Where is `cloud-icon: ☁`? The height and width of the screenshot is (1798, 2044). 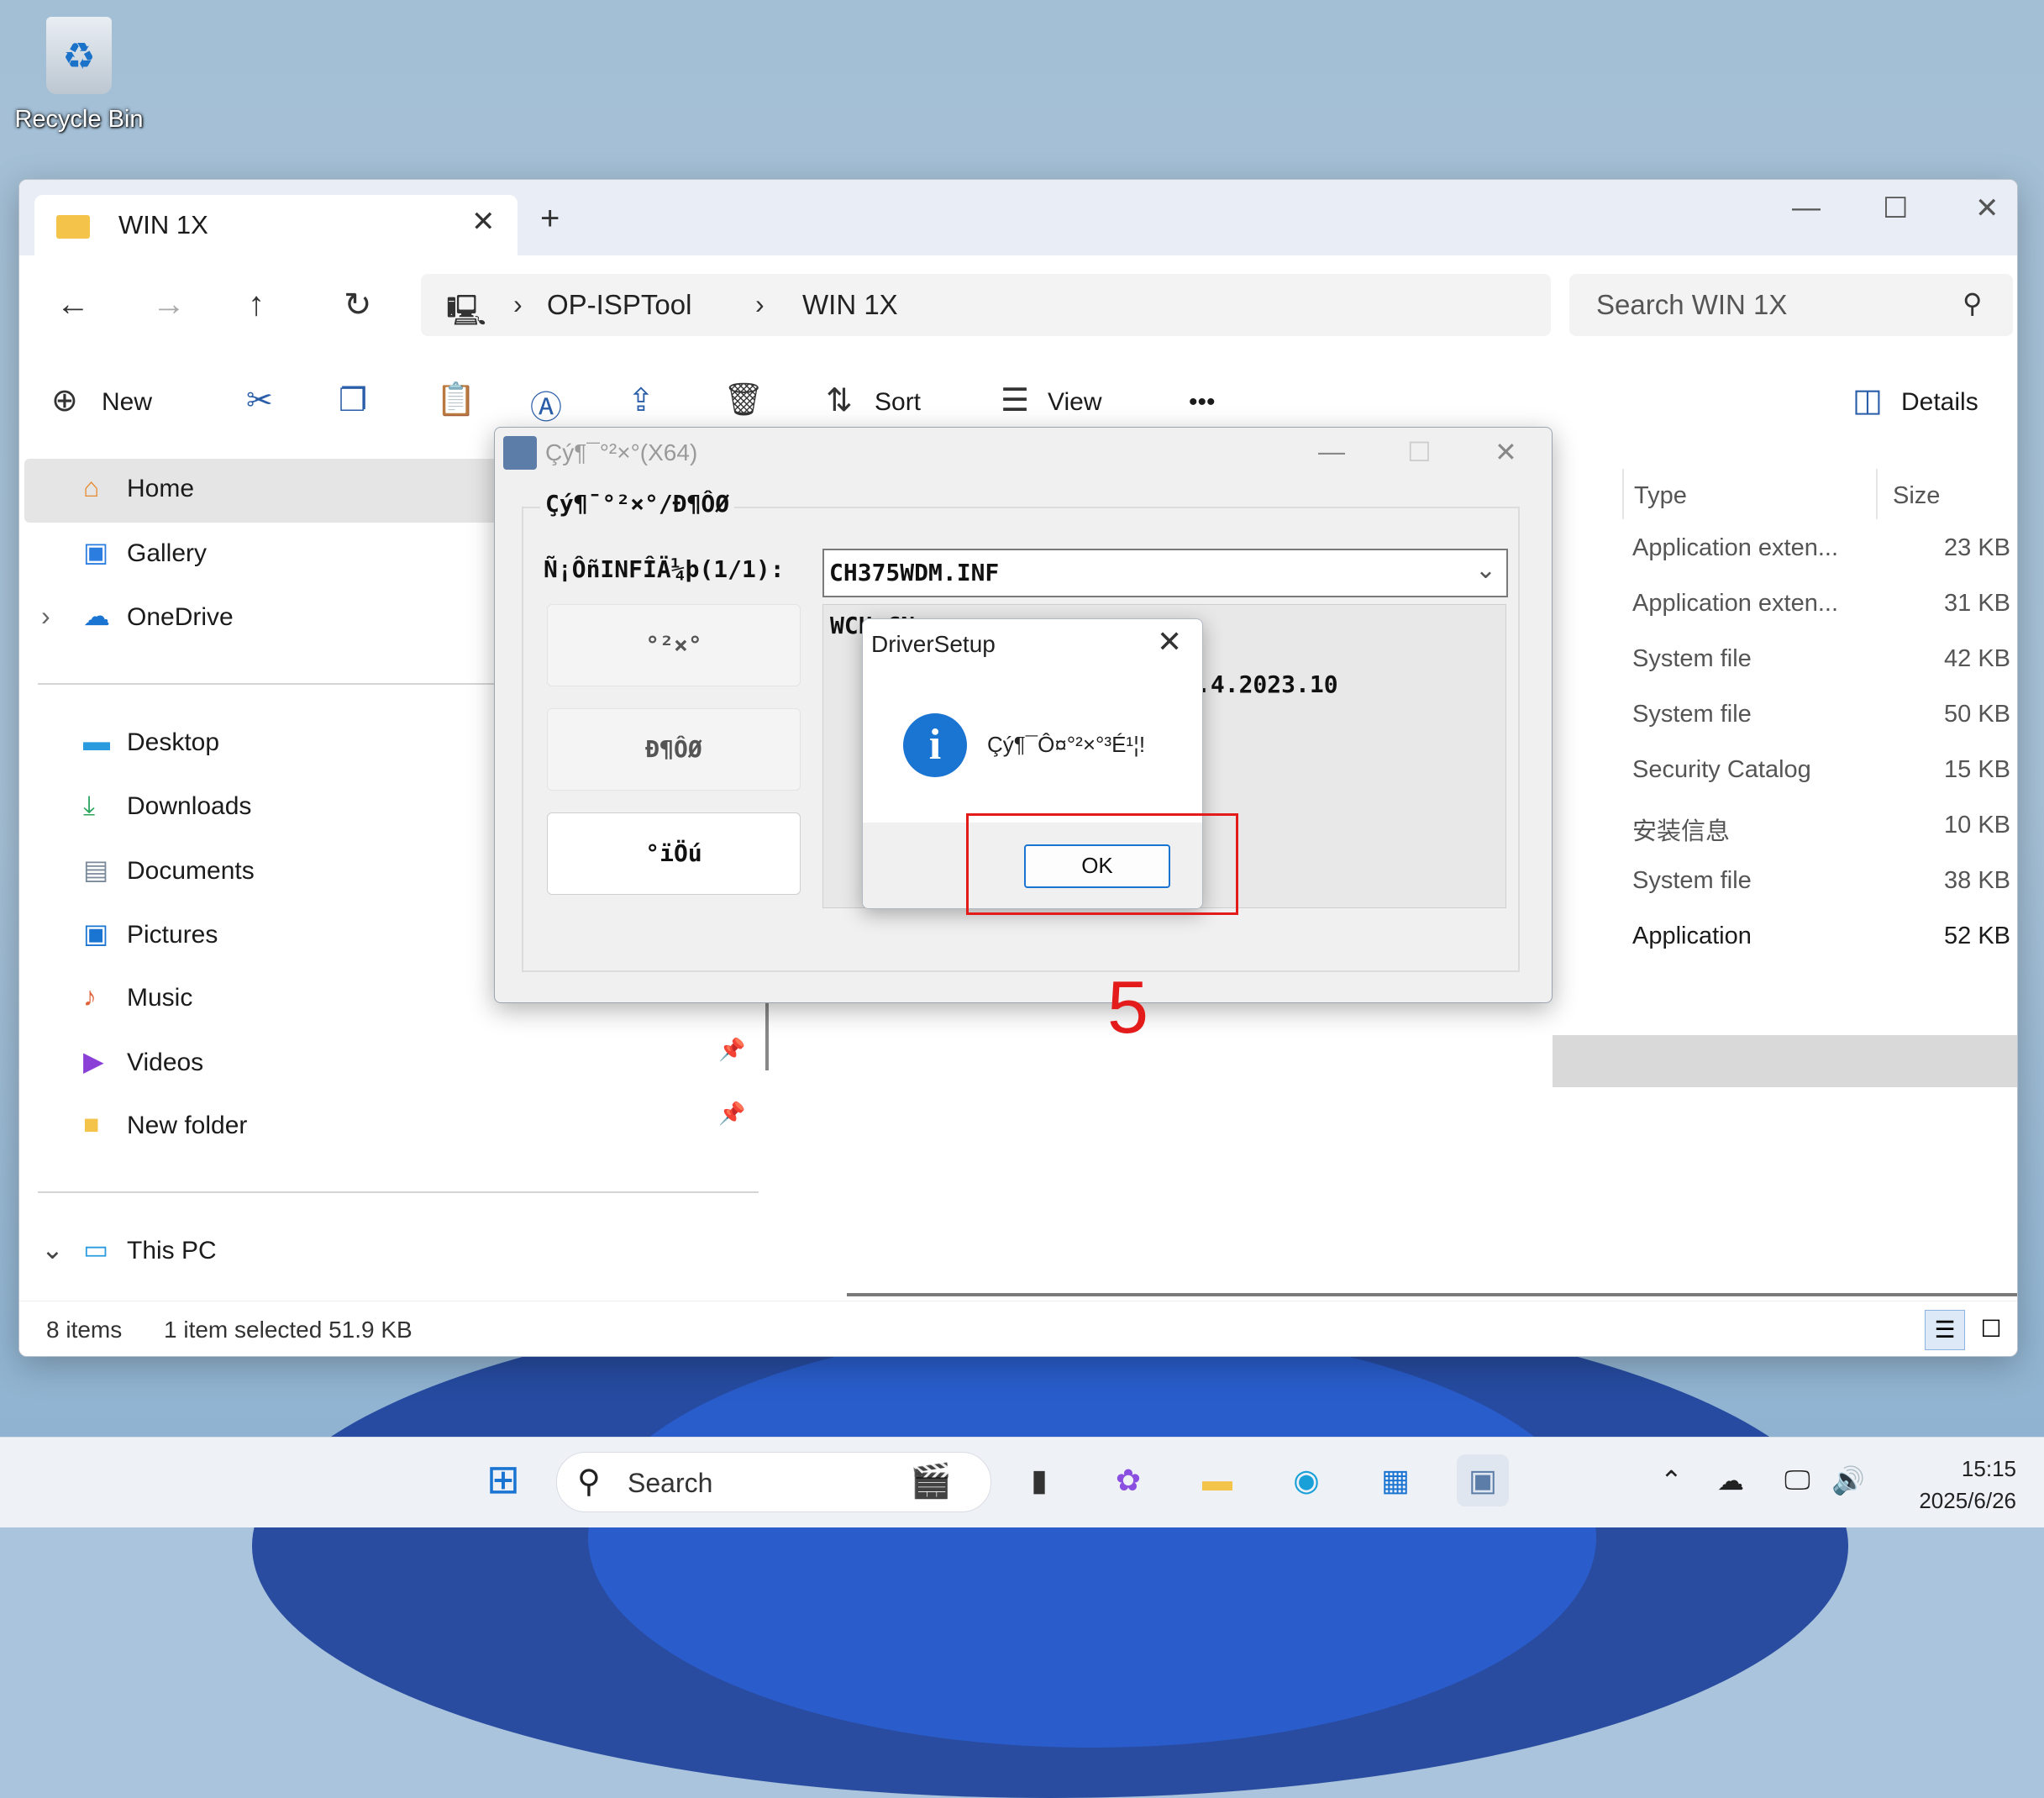 cloud-icon: ☁ is located at coordinates (96, 616).